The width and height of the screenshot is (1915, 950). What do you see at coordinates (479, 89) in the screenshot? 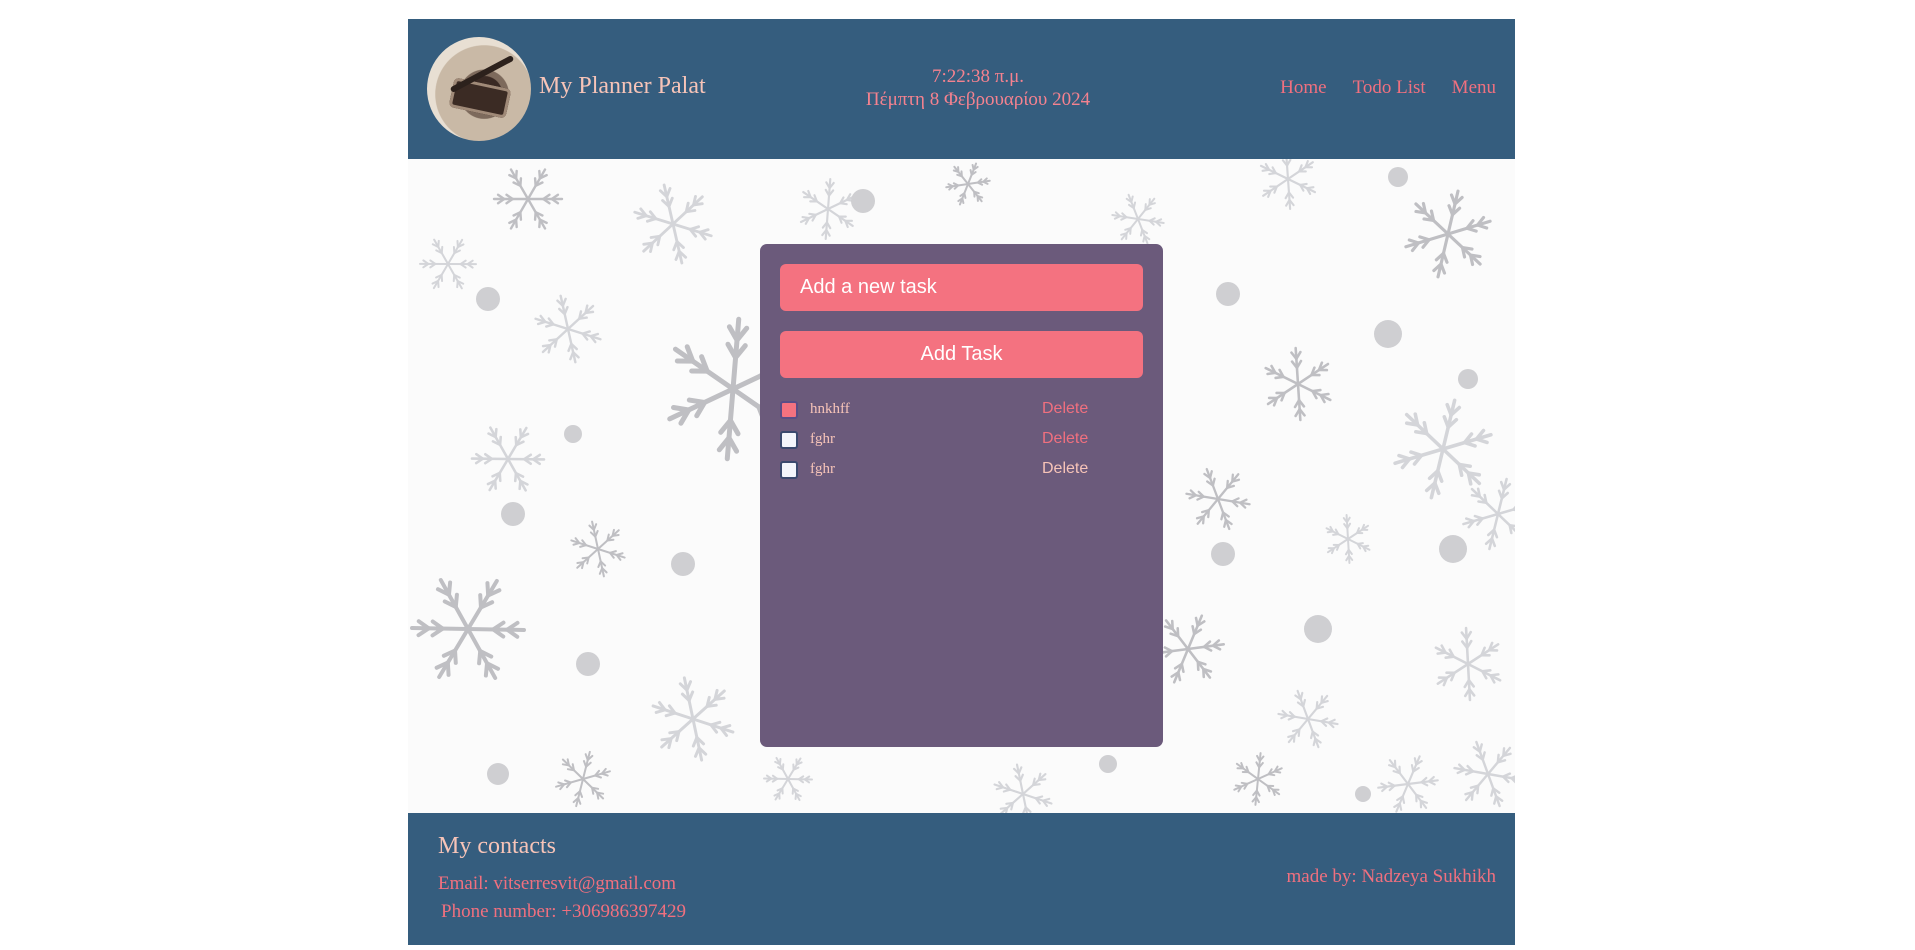
I see `planner-logo-image` at bounding box center [479, 89].